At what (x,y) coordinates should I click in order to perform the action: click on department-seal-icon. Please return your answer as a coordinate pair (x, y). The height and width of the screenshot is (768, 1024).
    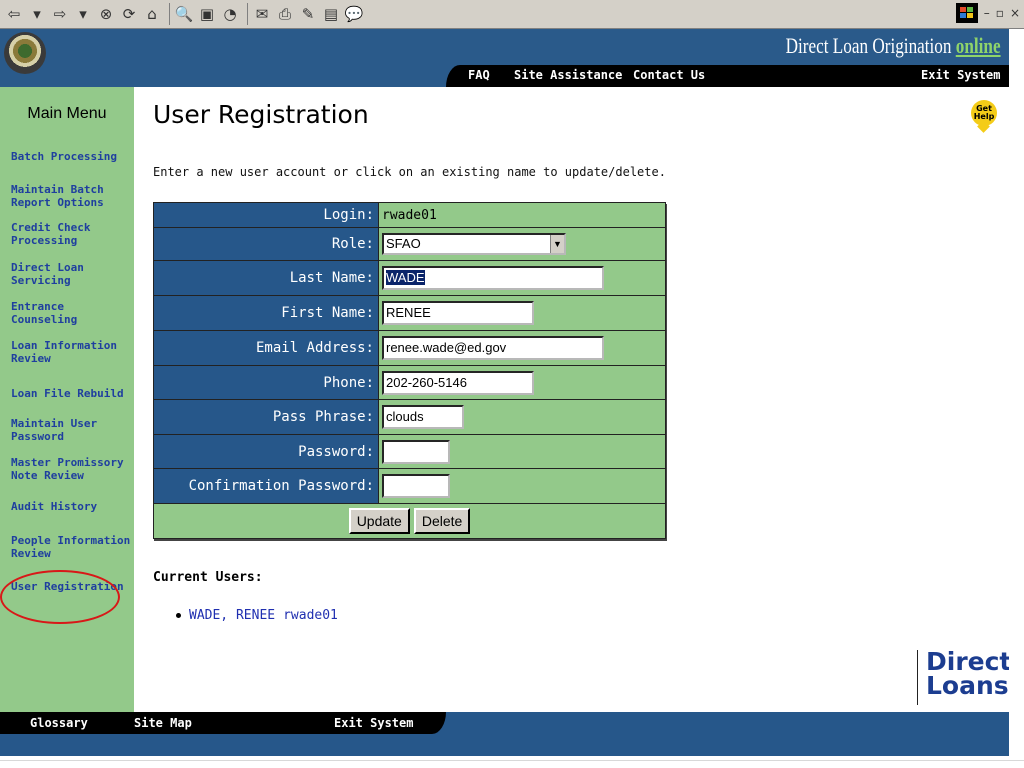
    Looking at the image, I should click on (25, 53).